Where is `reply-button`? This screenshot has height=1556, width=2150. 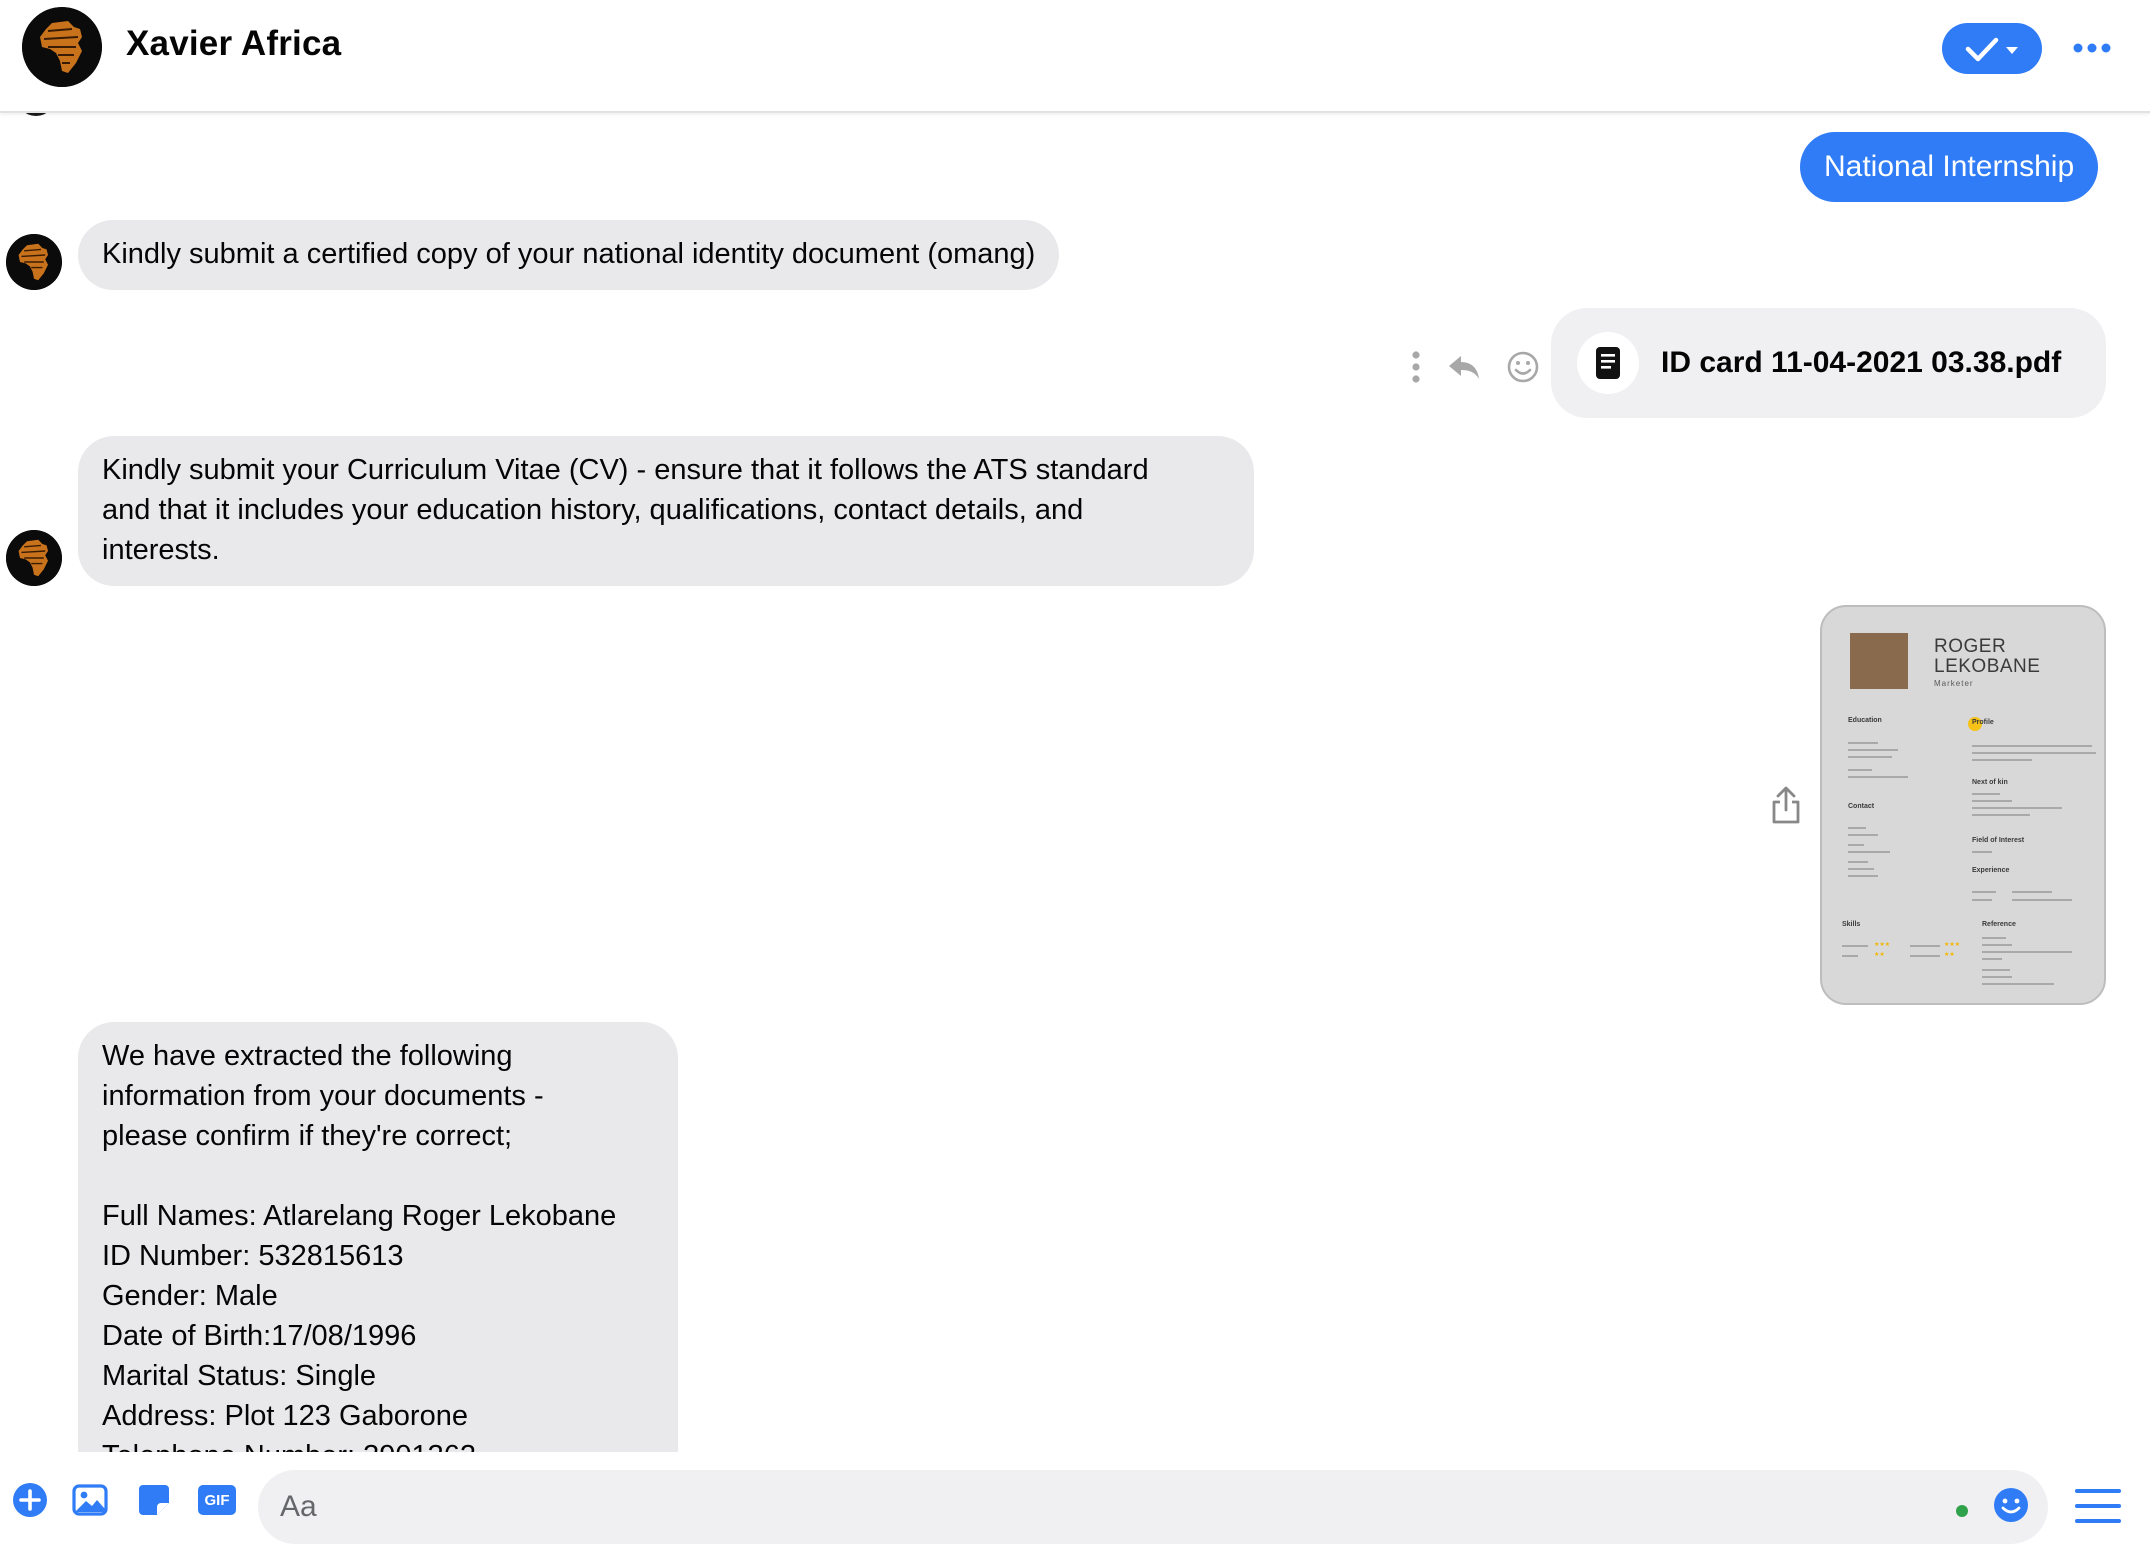 reply-button is located at coordinates (1464, 367).